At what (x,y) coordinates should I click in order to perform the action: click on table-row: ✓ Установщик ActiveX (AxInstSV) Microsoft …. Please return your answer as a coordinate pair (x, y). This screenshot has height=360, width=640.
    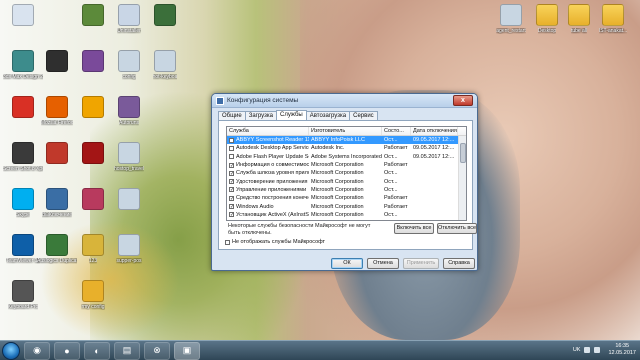
    Looking at the image, I should click on (342, 215).